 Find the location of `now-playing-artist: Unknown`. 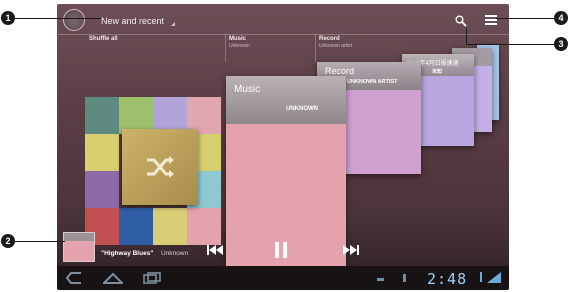

now-playing-artist: Unknown is located at coordinates (175, 253).